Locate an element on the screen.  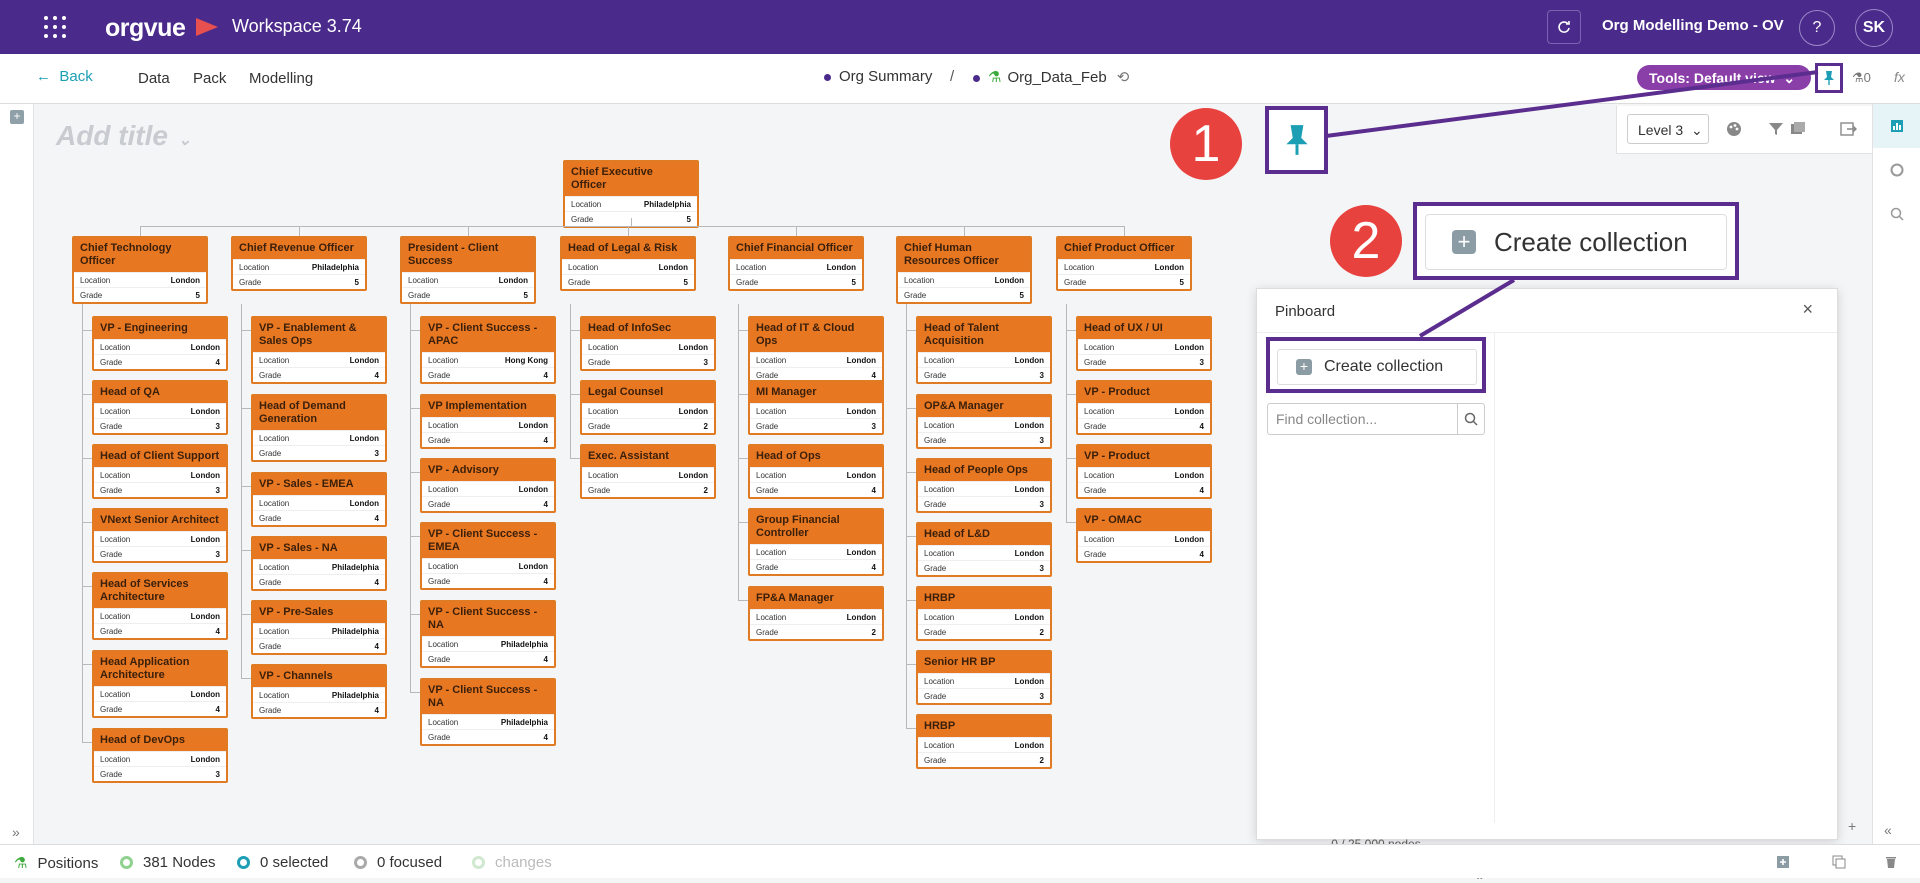
find-collection-input is located at coordinates (1362, 419).